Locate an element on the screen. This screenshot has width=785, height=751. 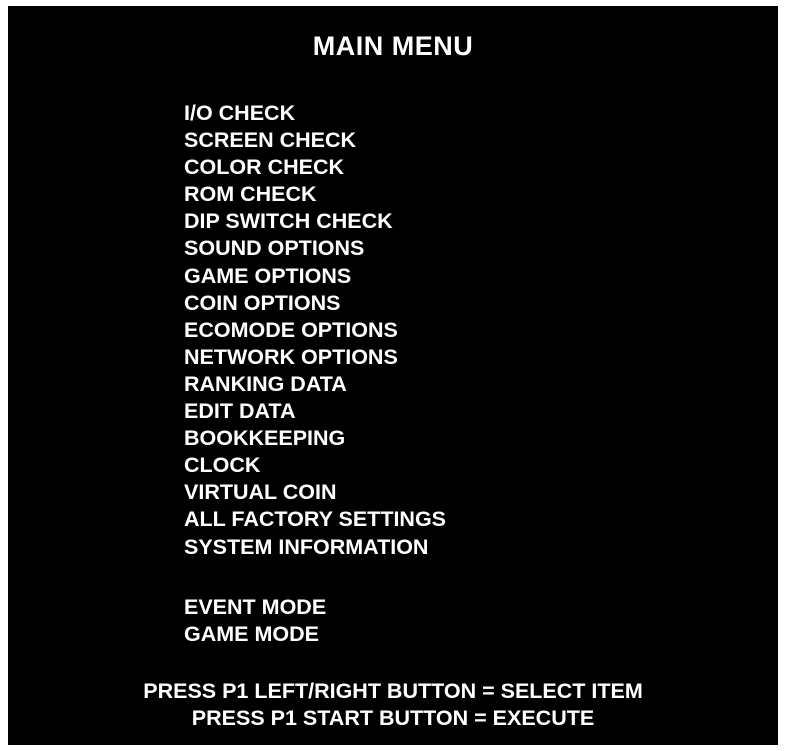
menu-item-coin-options: COIN OPTIONS is located at coordinates (315, 303).